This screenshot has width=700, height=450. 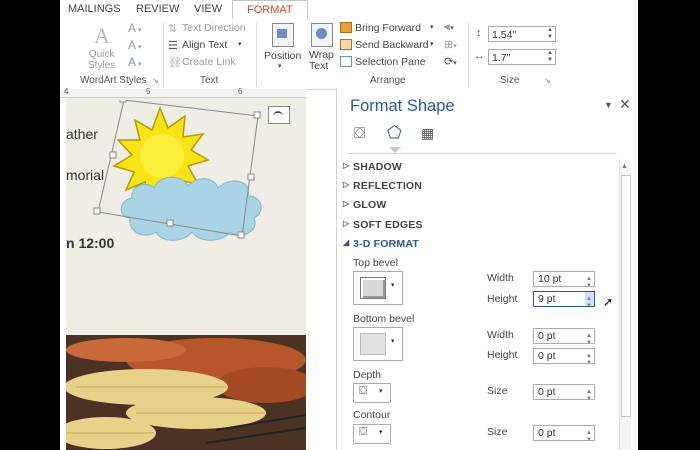 I want to click on bottom-bevel-width-input: 0 pt ▲ ▼, so click(x=564, y=337).